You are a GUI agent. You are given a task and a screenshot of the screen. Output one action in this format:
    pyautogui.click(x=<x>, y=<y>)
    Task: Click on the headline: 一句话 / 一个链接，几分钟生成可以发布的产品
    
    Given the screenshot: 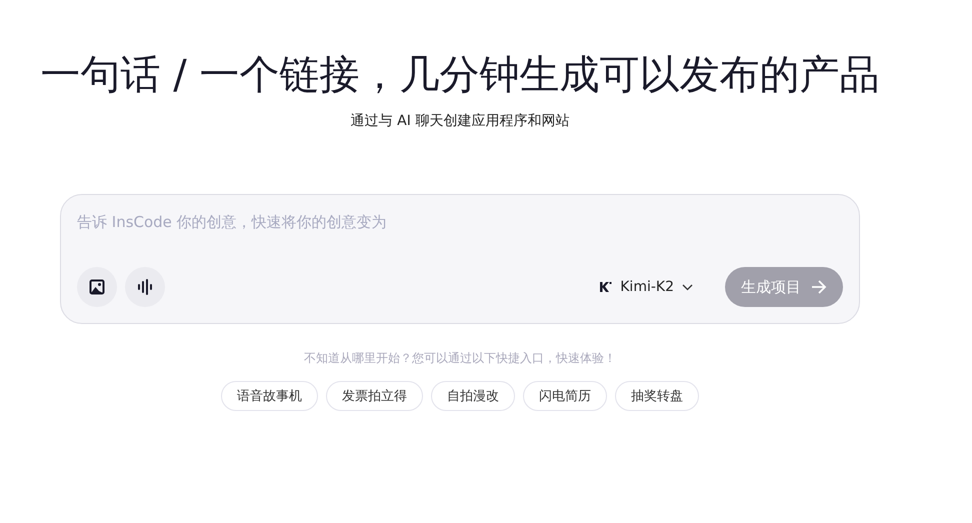 What is the action you would take?
    pyautogui.click(x=460, y=75)
    